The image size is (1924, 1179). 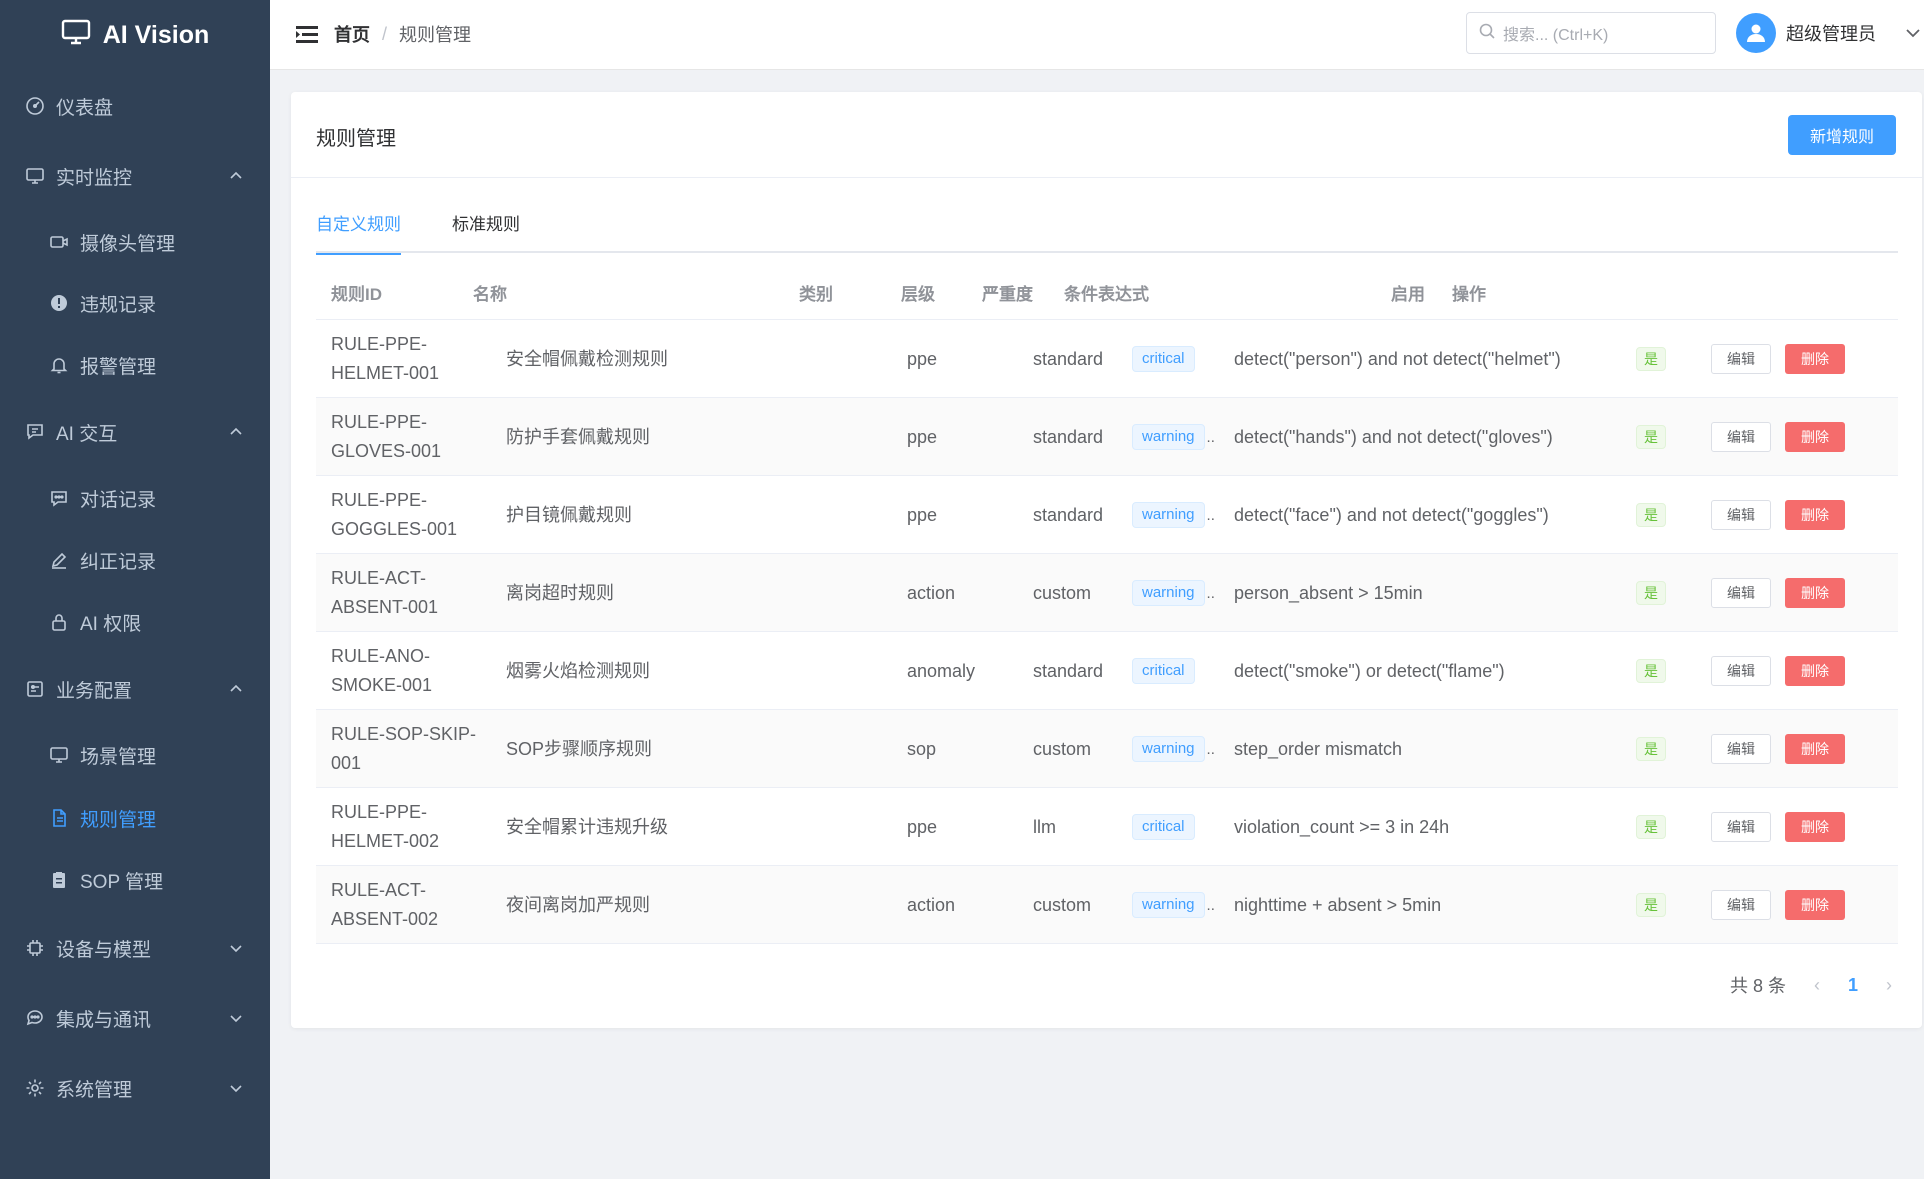 I want to click on column-header-id: 规则ID, so click(x=356, y=292).